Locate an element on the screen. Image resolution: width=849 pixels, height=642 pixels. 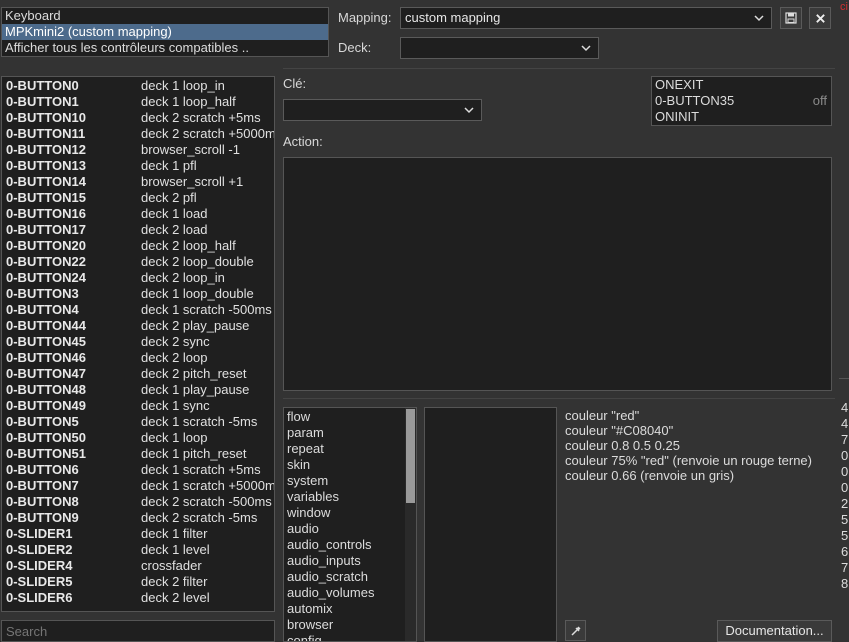
category-item: variables is located at coordinates (350, 497).